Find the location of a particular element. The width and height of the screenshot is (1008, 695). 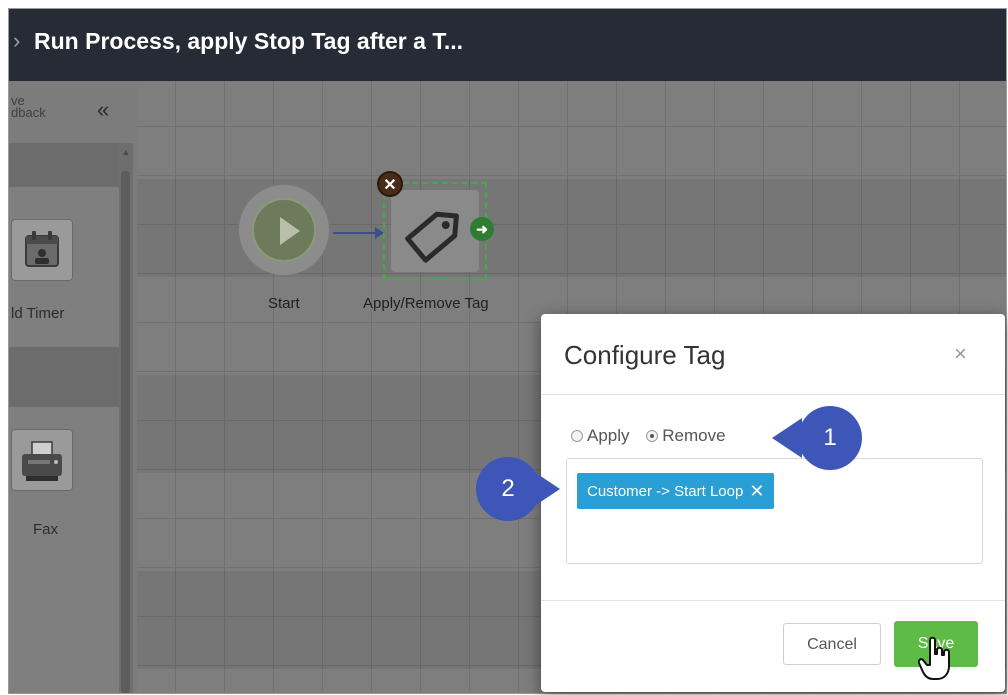

sidebar-header-line-2: dback is located at coordinates (28, 112).